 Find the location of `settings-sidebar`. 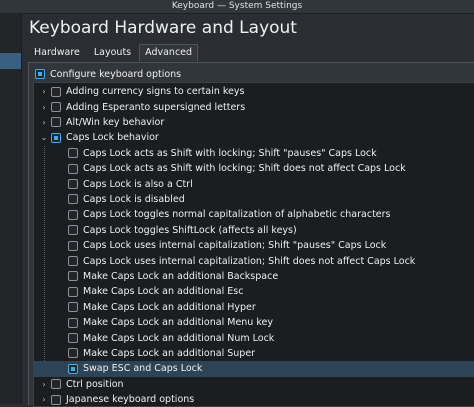

settings-sidebar is located at coordinates (11, 208).